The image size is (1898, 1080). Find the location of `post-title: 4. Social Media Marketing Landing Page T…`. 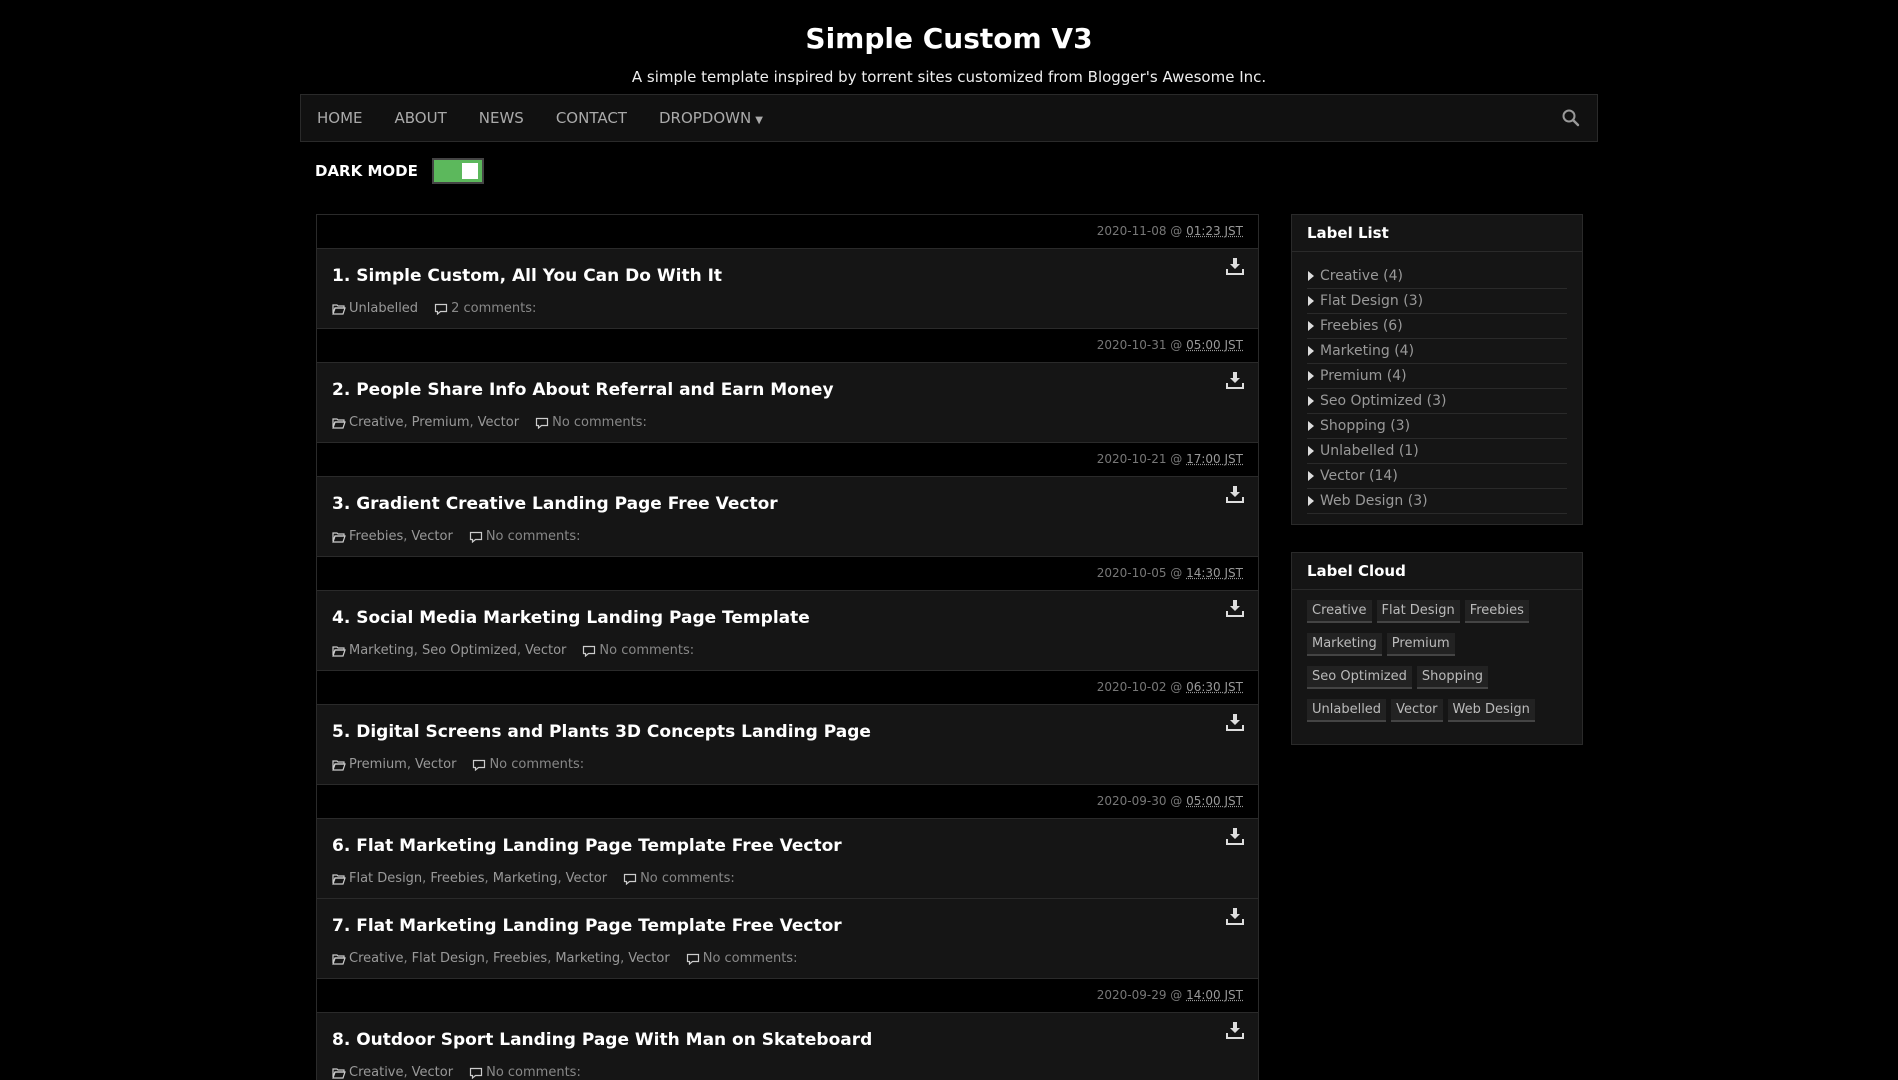

post-title: 4. Social Media Marketing Landing Page T… is located at coordinates (571, 618).